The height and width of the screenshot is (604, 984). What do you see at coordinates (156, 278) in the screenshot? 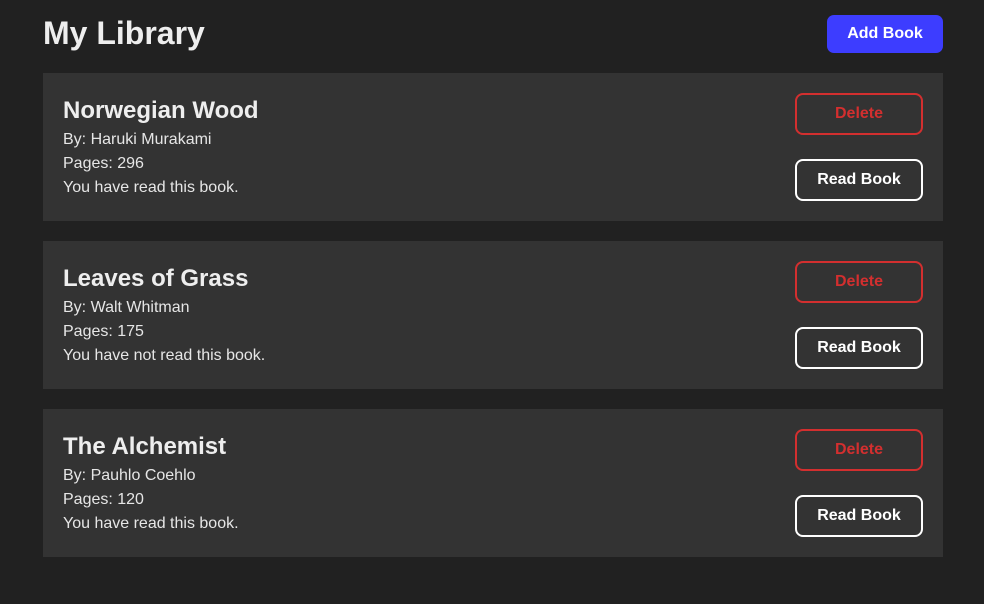
I see `book-title: Leaves of Grass` at bounding box center [156, 278].